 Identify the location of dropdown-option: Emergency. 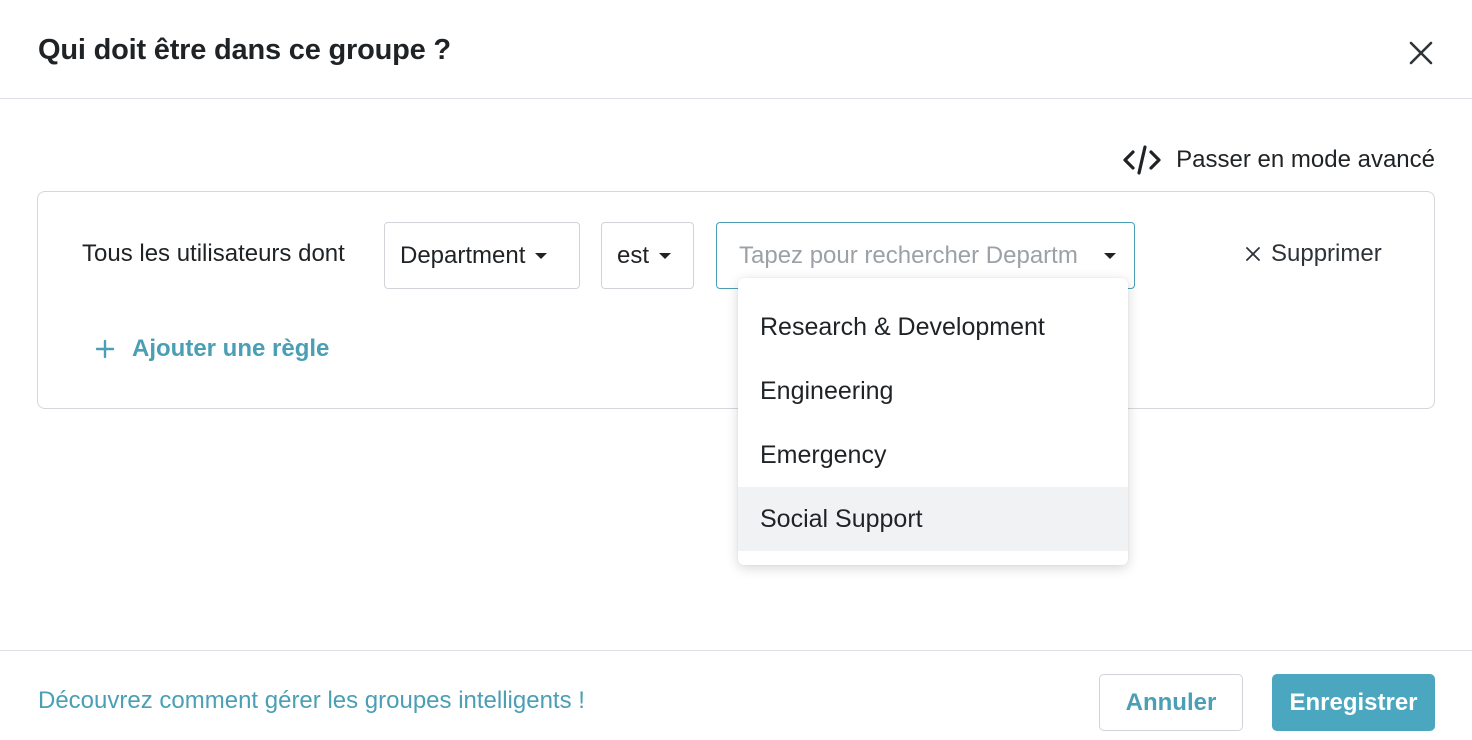
(933, 455).